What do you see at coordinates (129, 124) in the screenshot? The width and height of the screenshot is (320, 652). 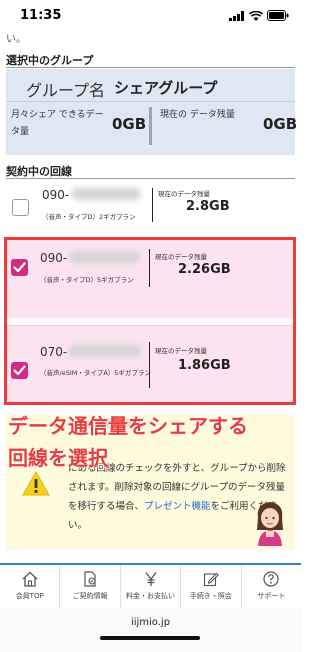 I see `share-amount-value: 0GB` at bounding box center [129, 124].